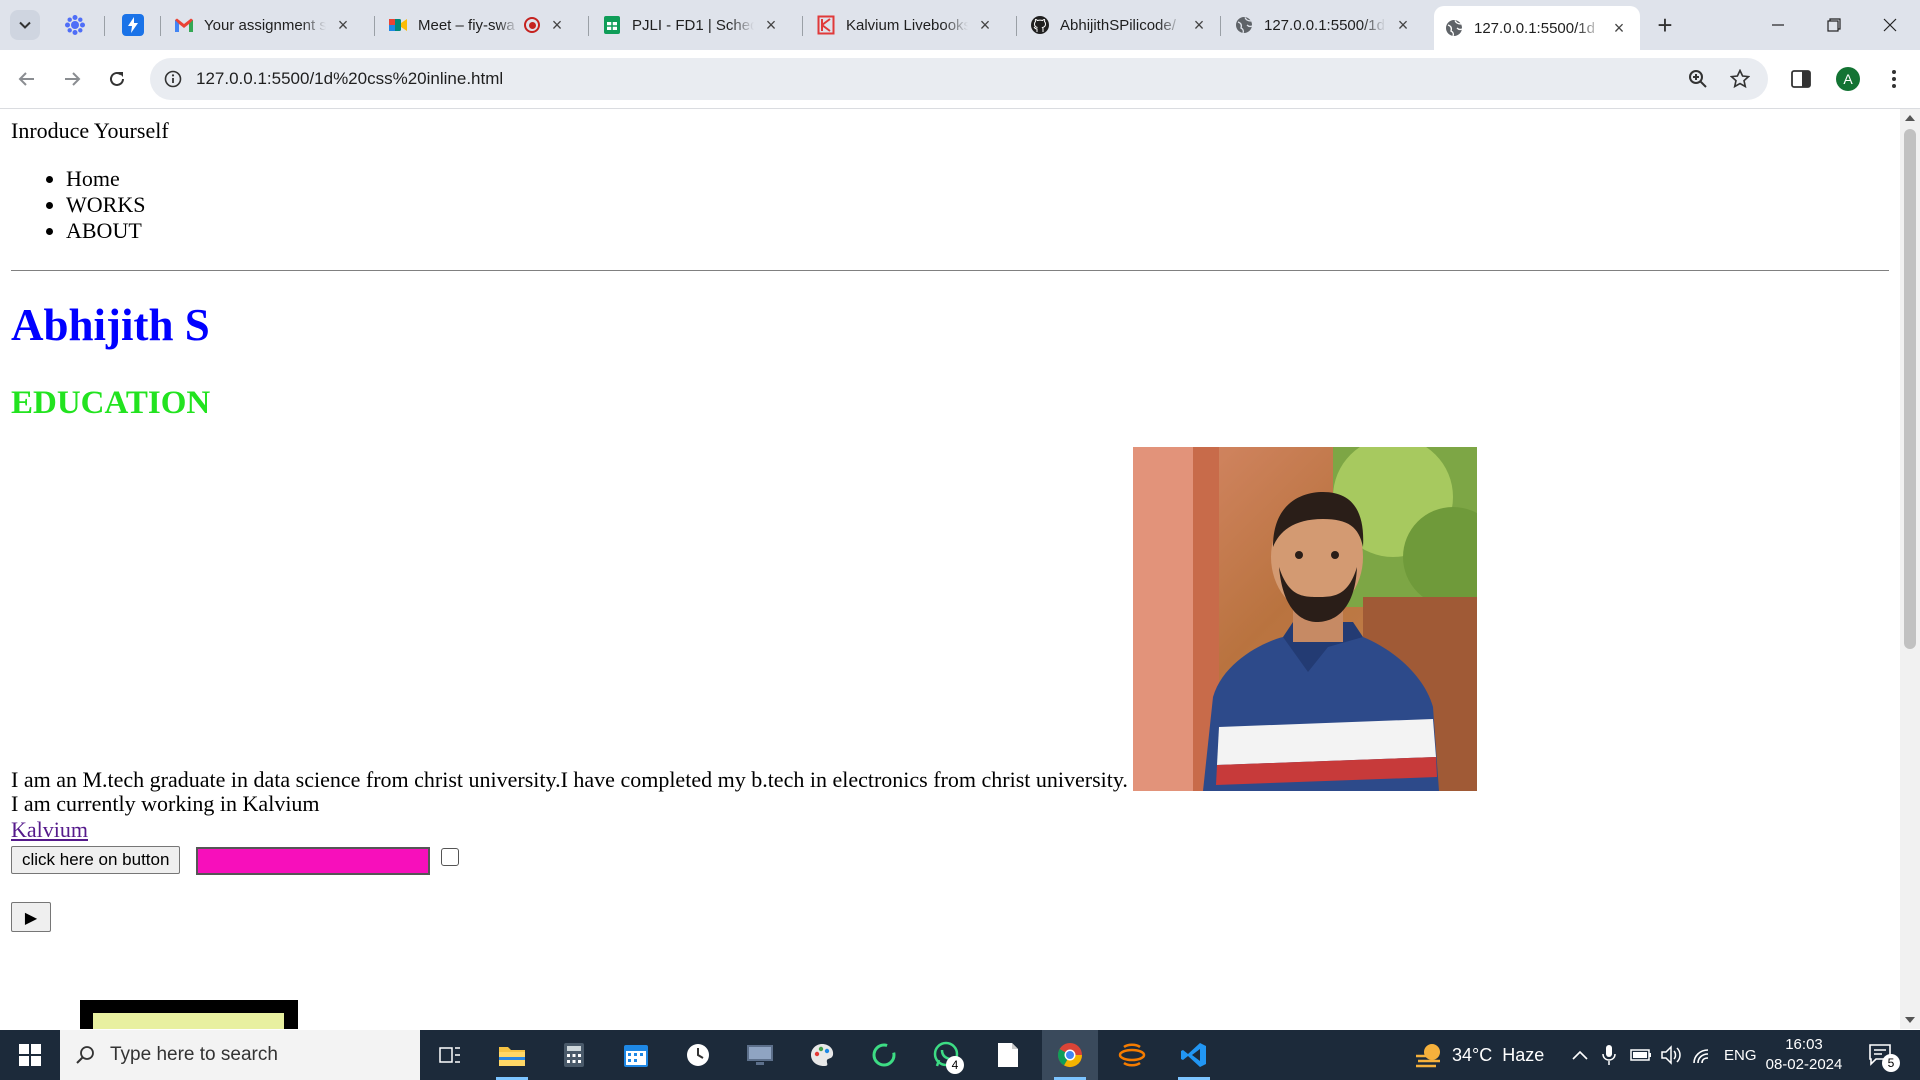 This screenshot has height=1080, width=1920. Describe the element at coordinates (184, 25) in the screenshot. I see `gmail-icon` at that location.